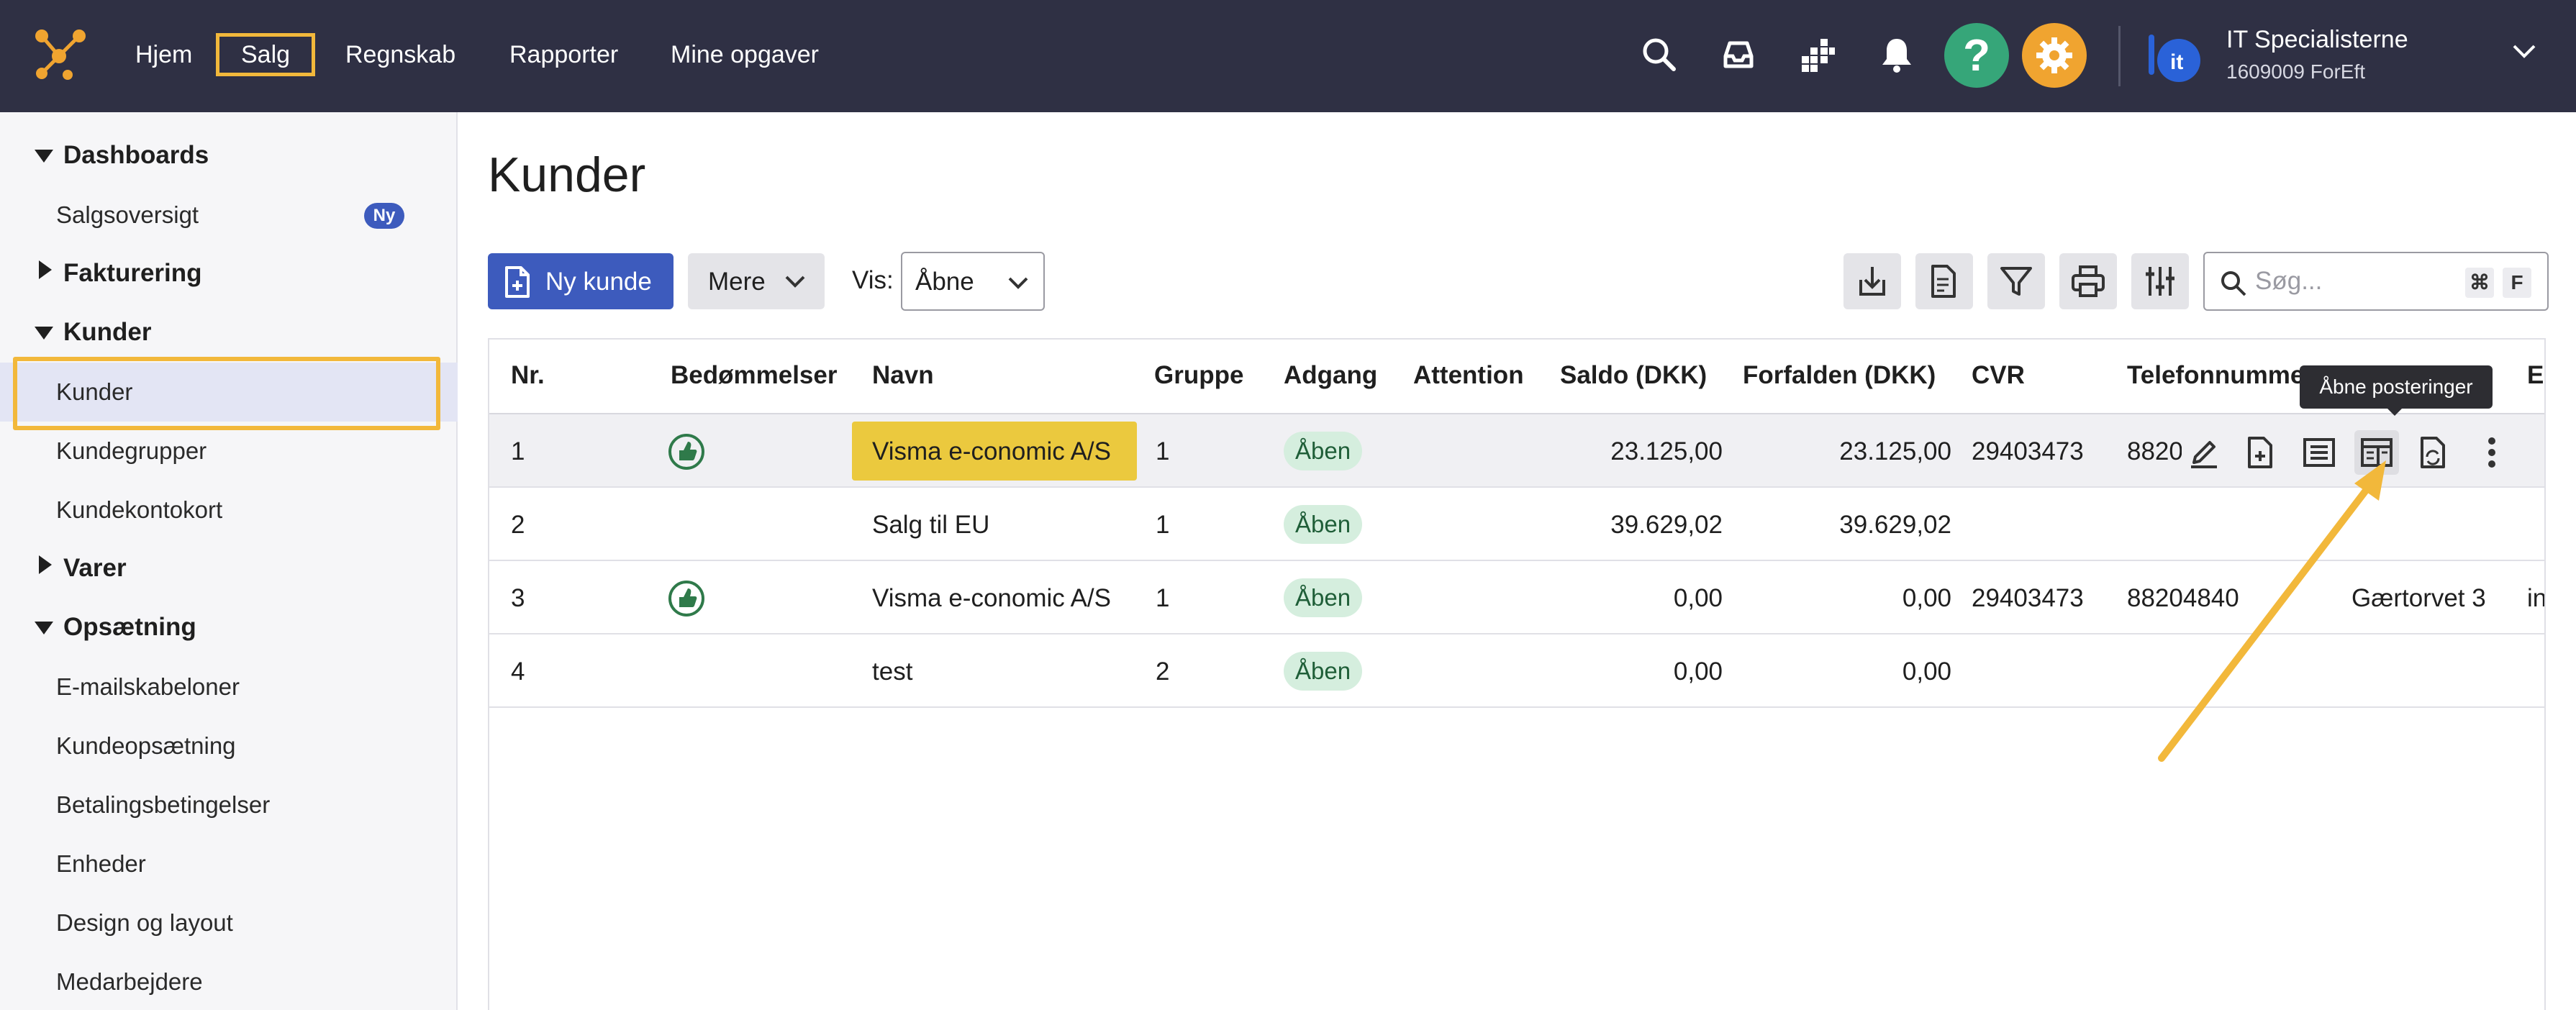 The width and height of the screenshot is (2576, 1010). Describe the element at coordinates (1198, 376) in the screenshot. I see `column-header-gruppe: Gruppe` at that location.